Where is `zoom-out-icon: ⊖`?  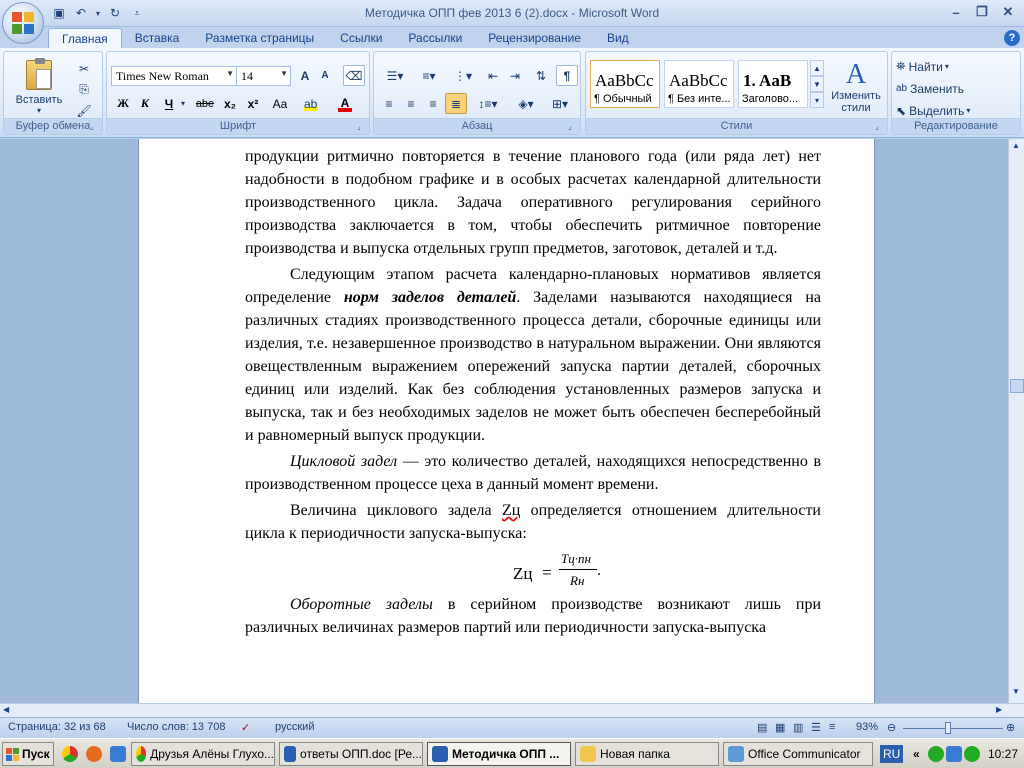
zoom-out-icon: ⊖ is located at coordinates (891, 727).